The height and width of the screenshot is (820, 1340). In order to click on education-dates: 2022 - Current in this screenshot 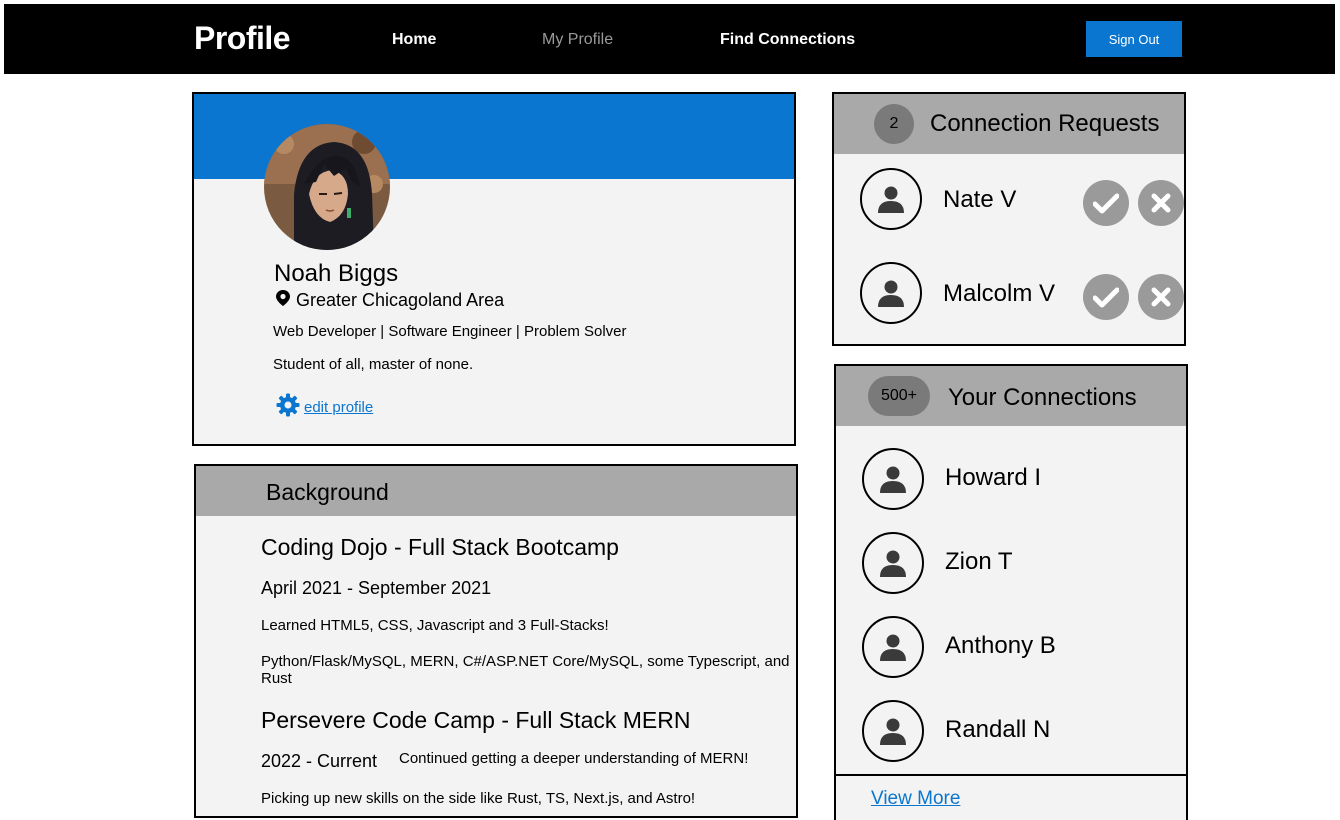, I will do `click(319, 761)`.